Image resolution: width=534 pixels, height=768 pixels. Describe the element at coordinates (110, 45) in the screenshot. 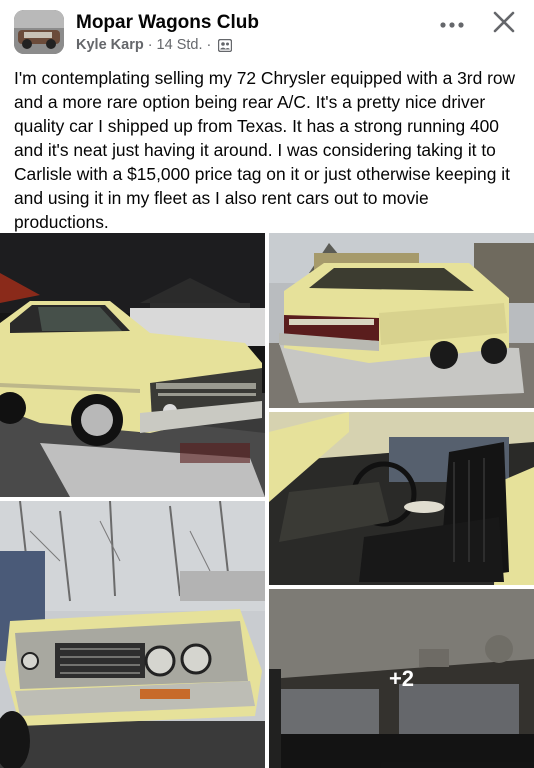

I see `author-name: Kyle Karp` at that location.